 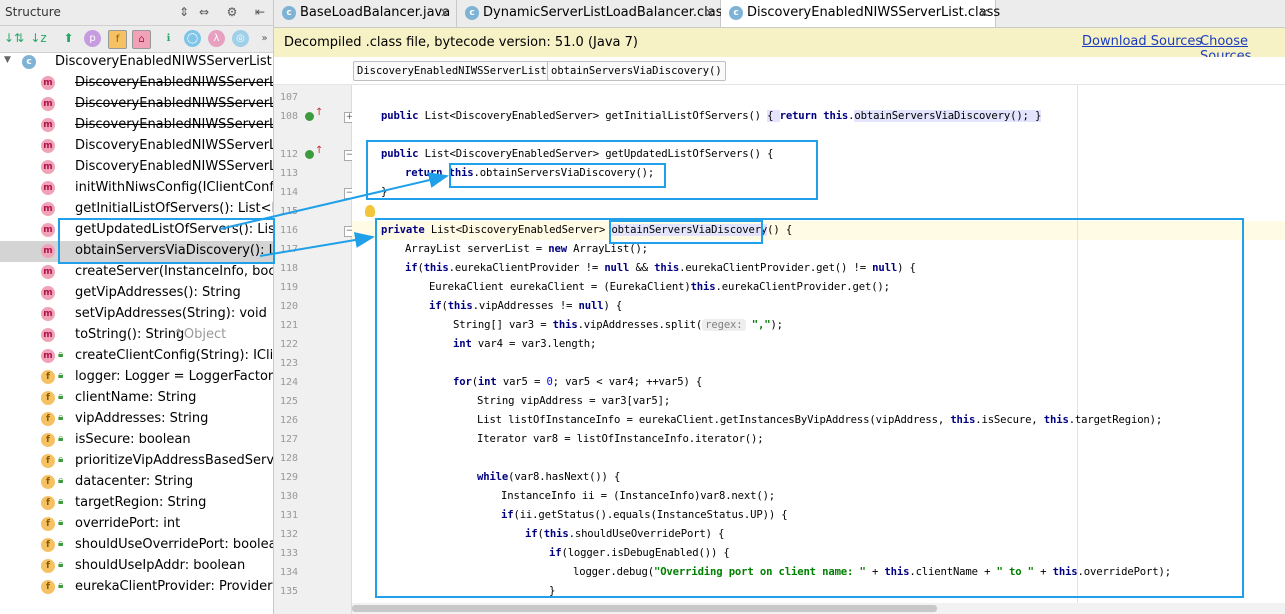 What do you see at coordinates (68, 38) in the screenshot?
I see `inherited-icon: ⬆` at bounding box center [68, 38].